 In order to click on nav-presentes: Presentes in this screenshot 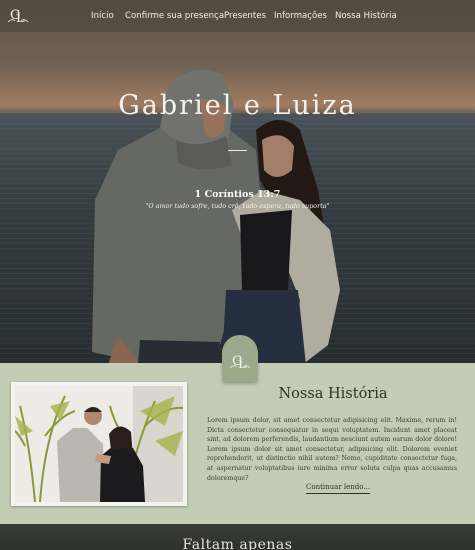, I will do `click(245, 16)`.